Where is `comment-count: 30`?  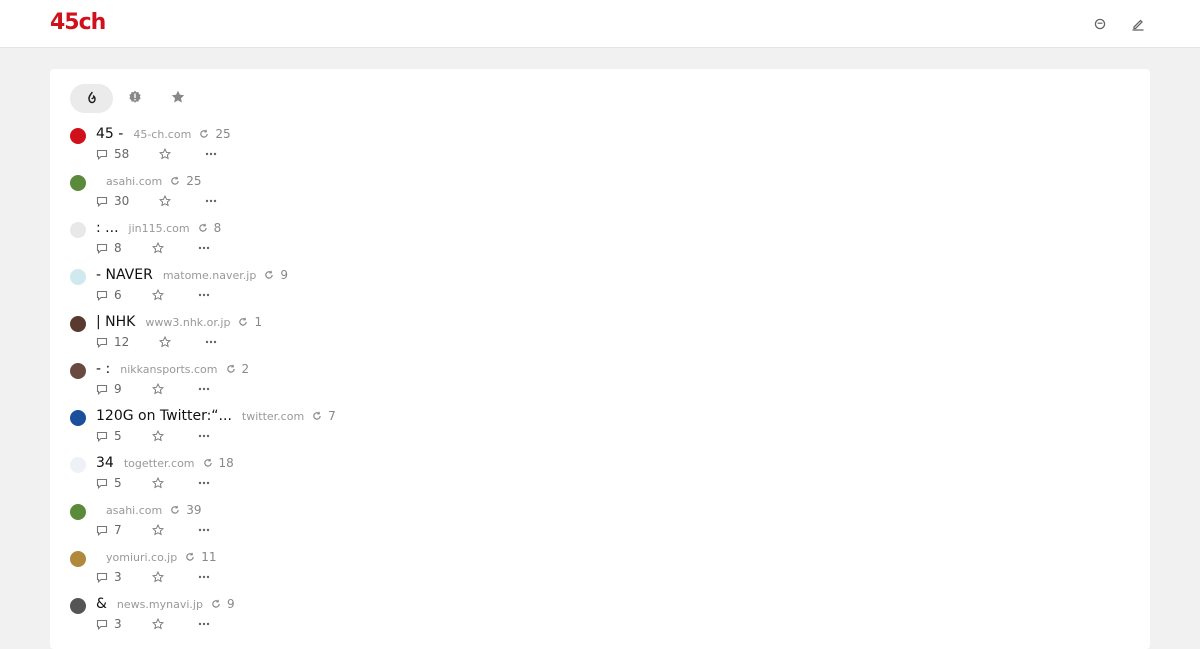
comment-count: 30 is located at coordinates (122, 201).